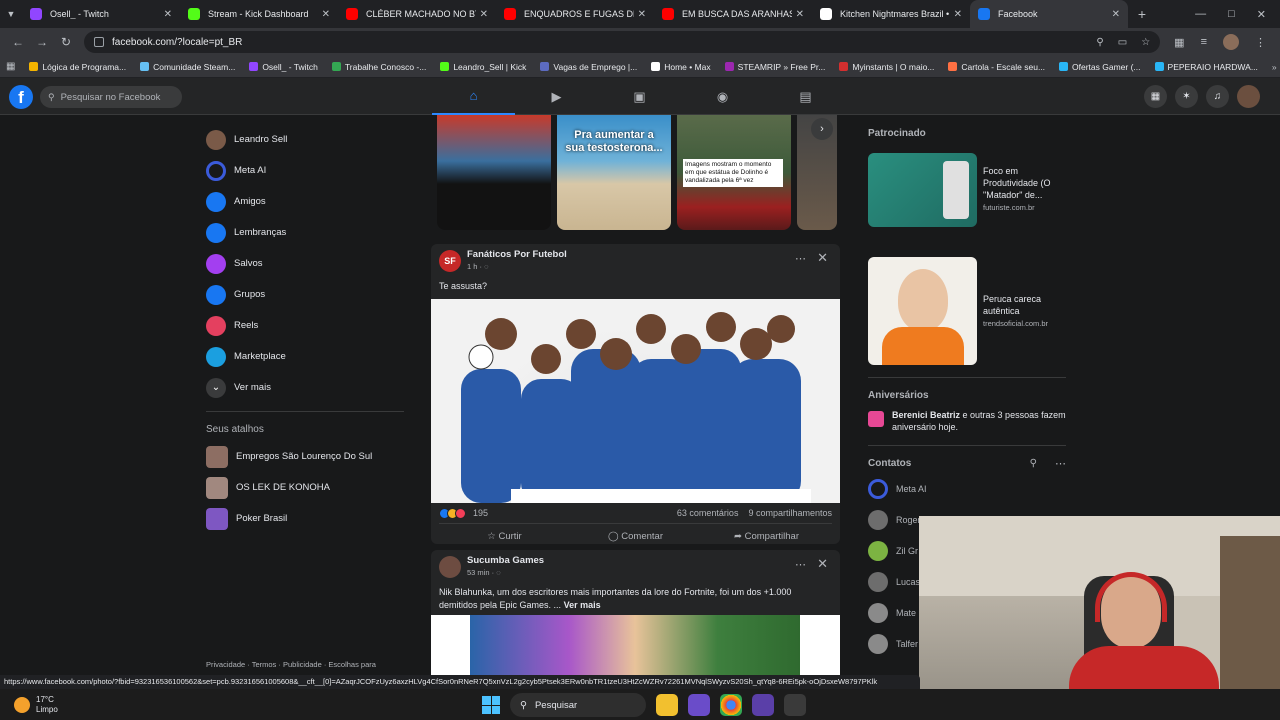 This screenshot has height=720, width=1280. What do you see at coordinates (667, 705) in the screenshot?
I see `file-explorer-icon` at bounding box center [667, 705].